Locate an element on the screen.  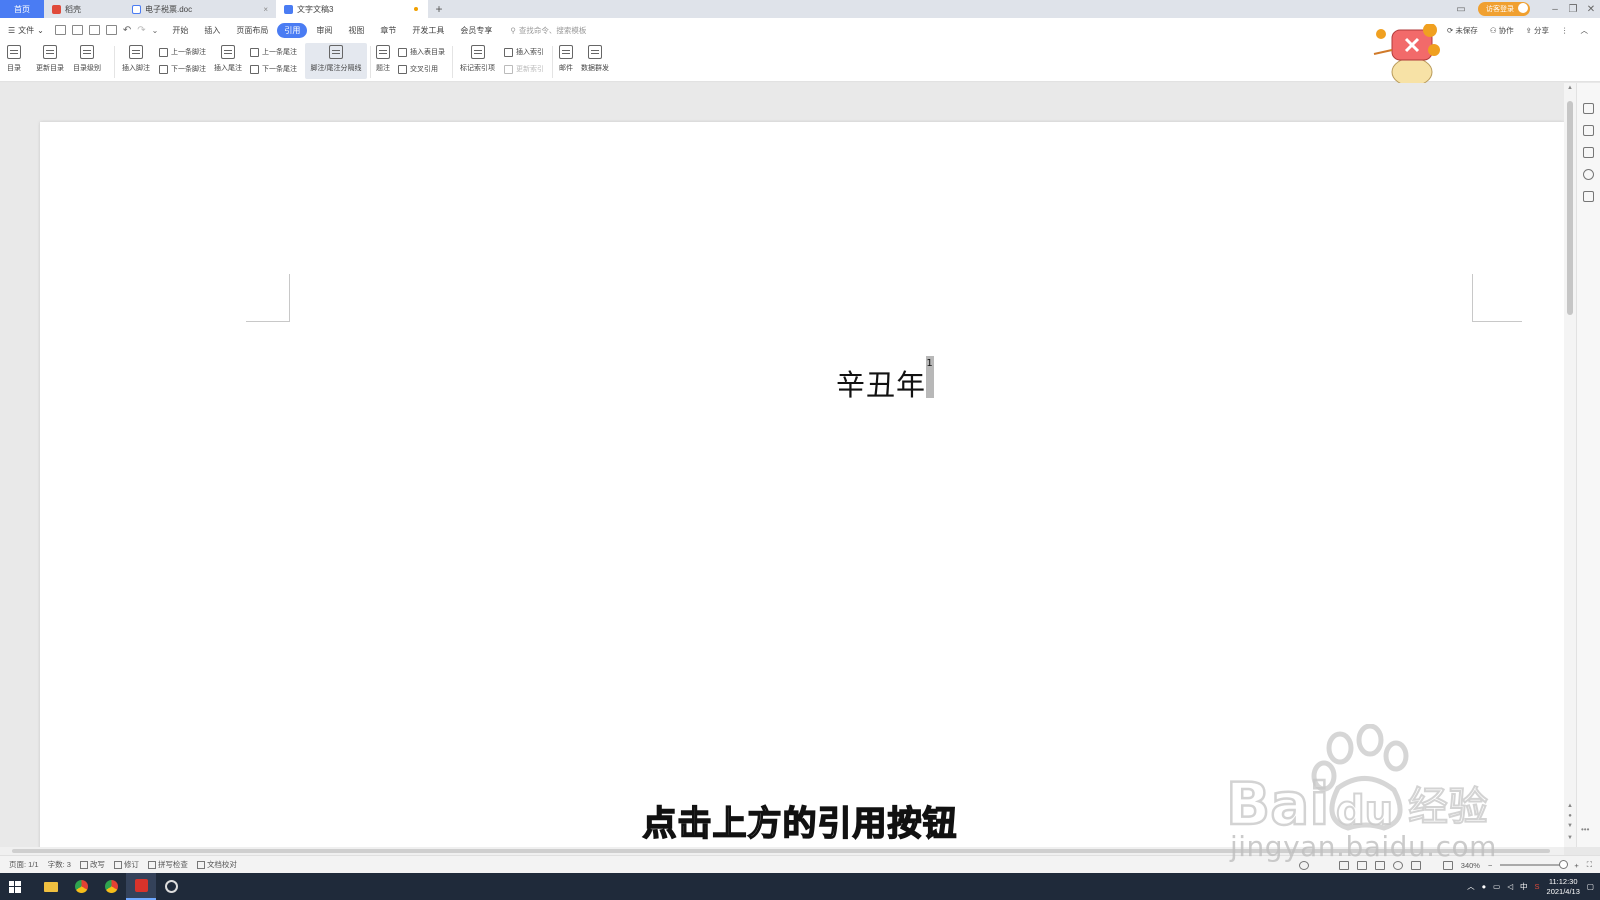
insert-footnote-button: 插入脚注 is located at coordinates (136, 59).